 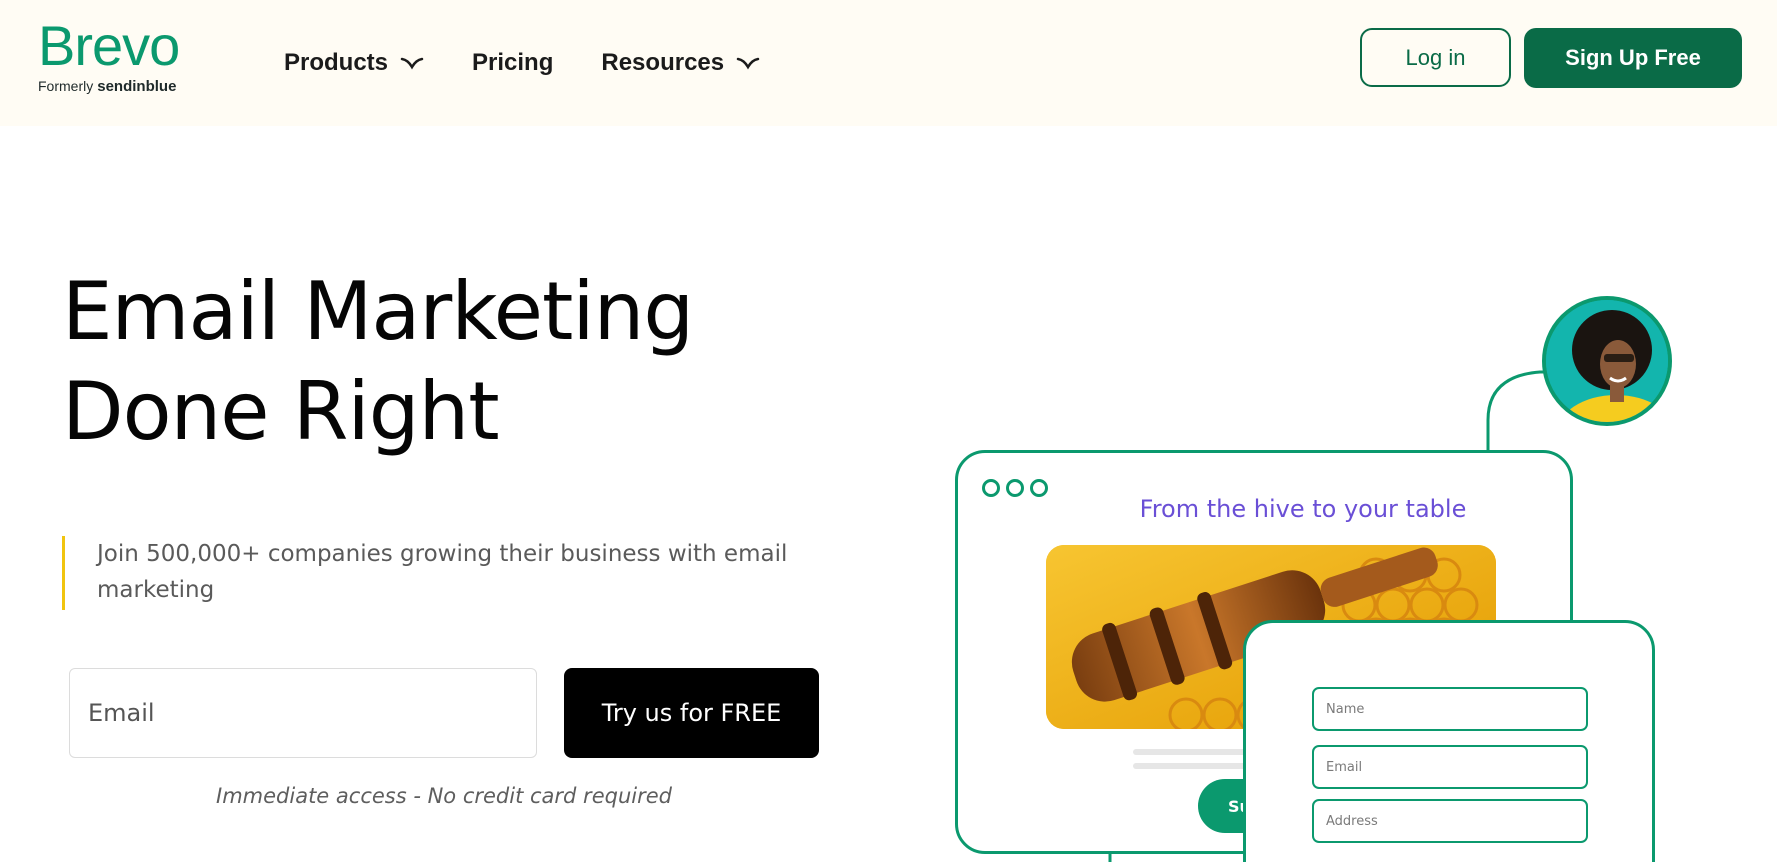 I want to click on nav-products: Products, so click(x=354, y=63).